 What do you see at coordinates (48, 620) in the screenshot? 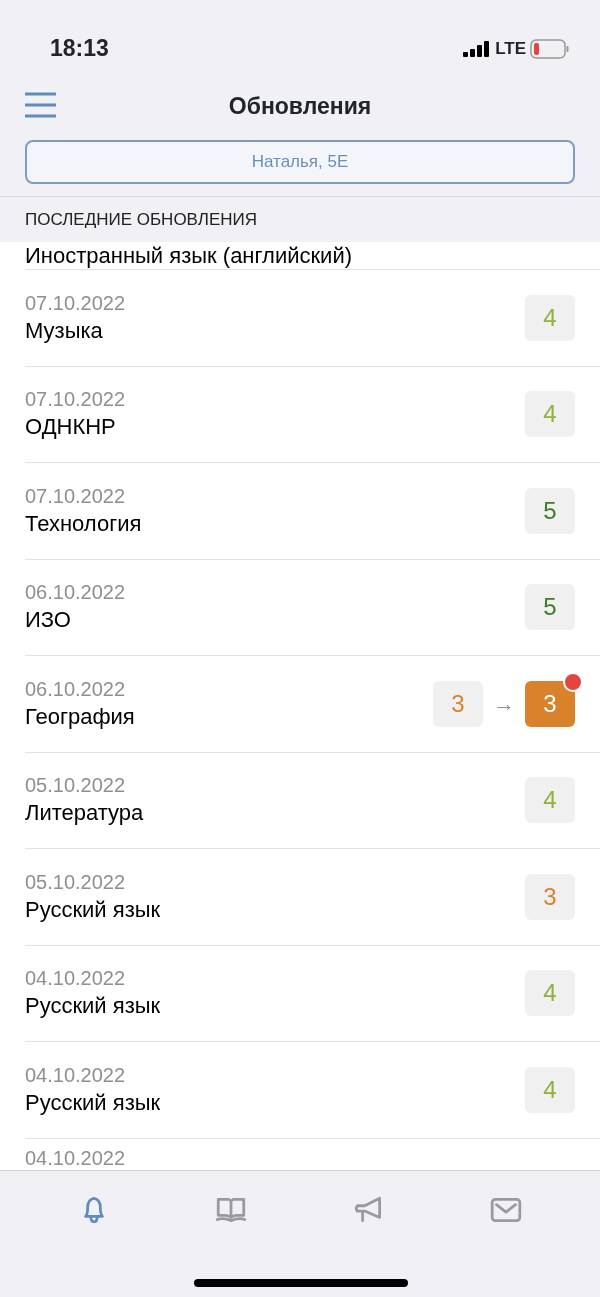
I see `subject-name: ИЗО` at bounding box center [48, 620].